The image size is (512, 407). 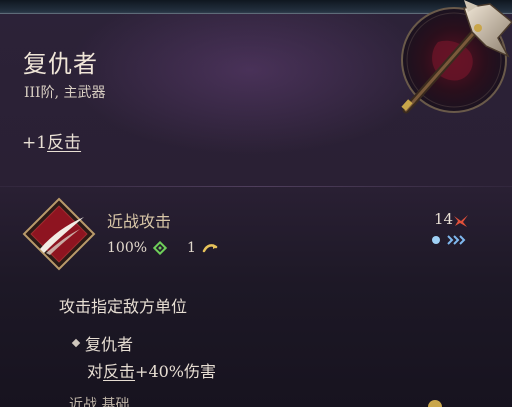 What do you see at coordinates (210, 248) in the screenshot?
I see `action-point-icon` at bounding box center [210, 248].